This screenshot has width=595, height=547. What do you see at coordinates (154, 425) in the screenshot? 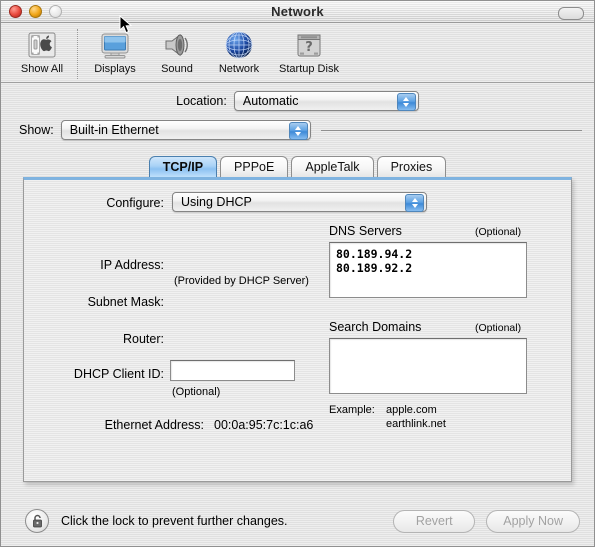
I see `ethernet-address-label: Ethernet Address:` at bounding box center [154, 425].